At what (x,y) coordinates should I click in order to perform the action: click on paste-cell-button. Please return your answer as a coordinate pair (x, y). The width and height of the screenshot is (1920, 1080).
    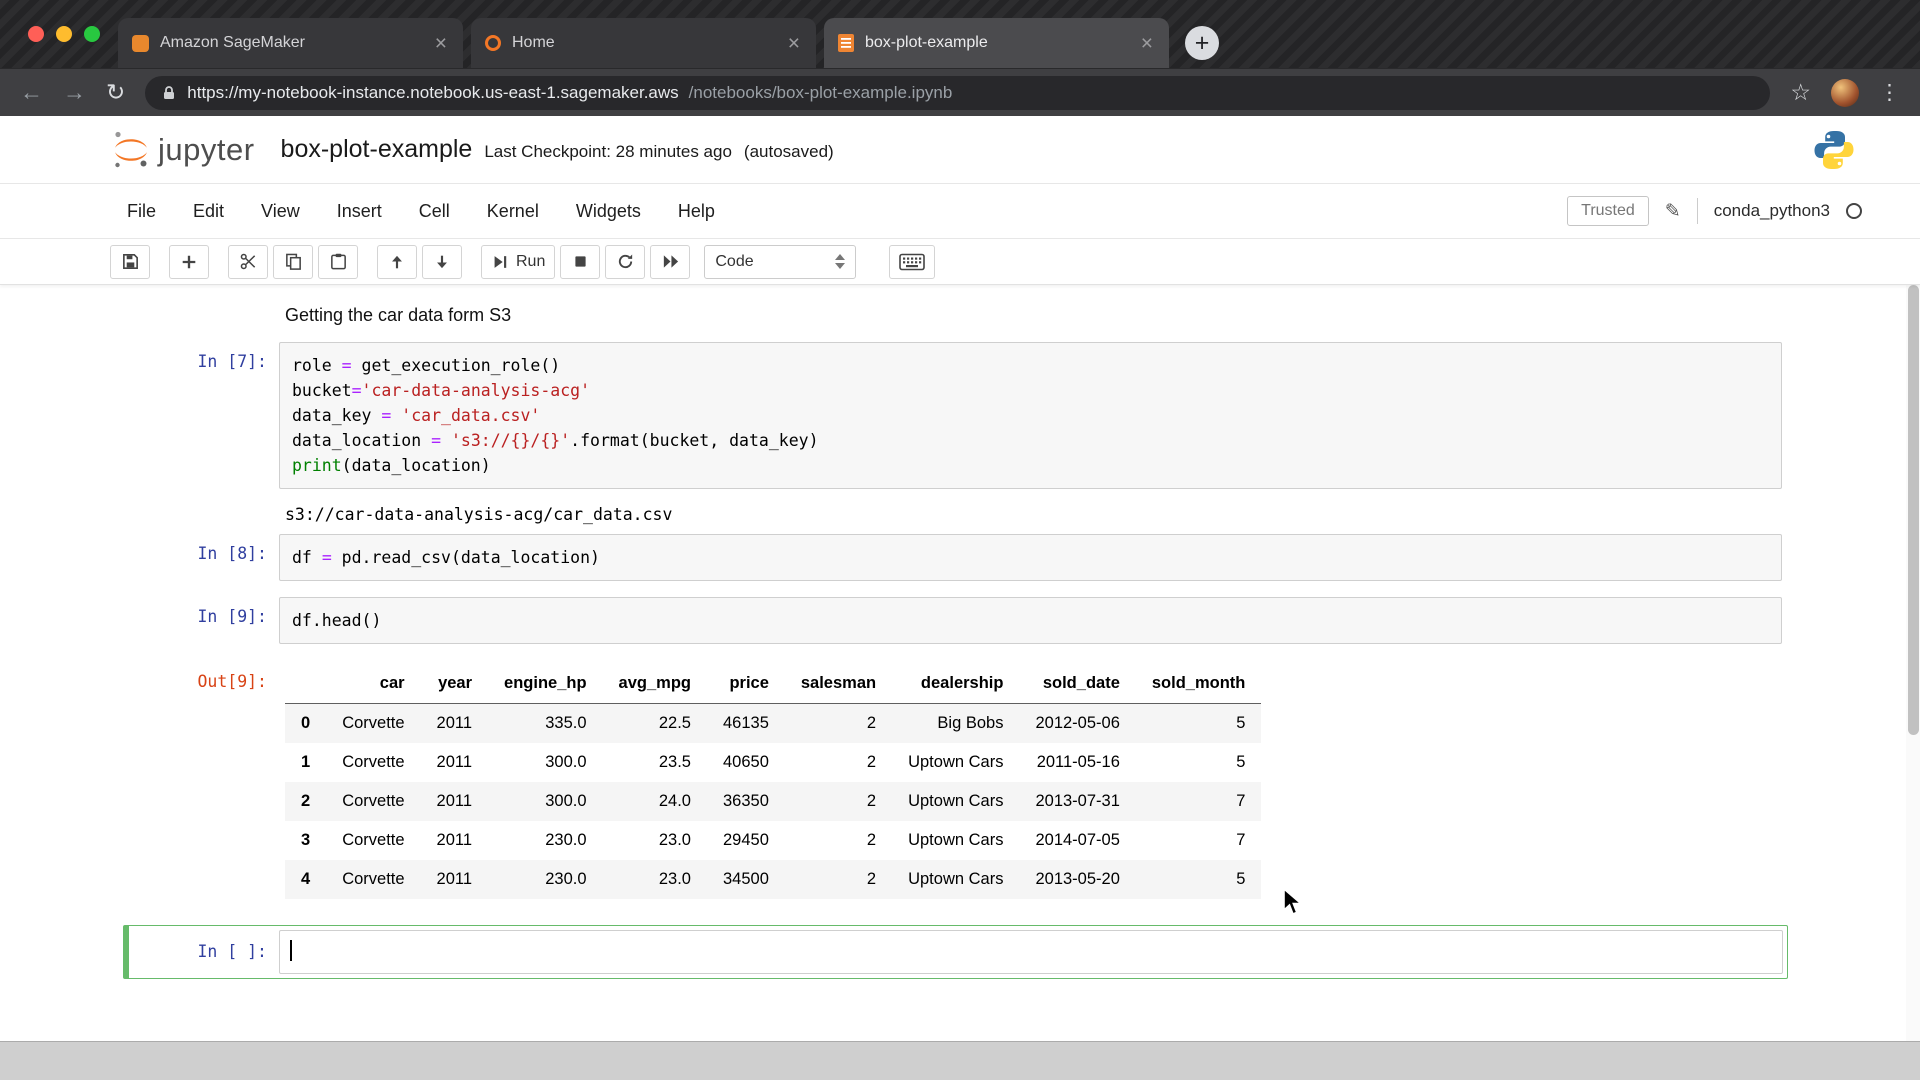
    Looking at the image, I should click on (338, 261).